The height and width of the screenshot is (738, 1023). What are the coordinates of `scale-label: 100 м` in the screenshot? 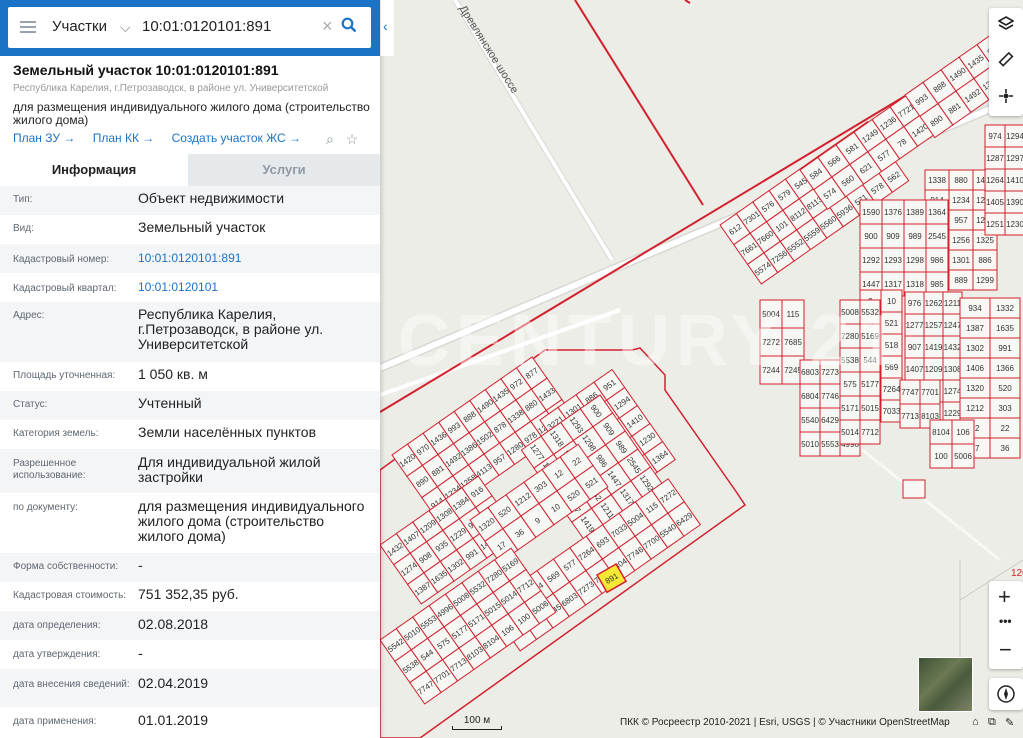 It's located at (477, 720).